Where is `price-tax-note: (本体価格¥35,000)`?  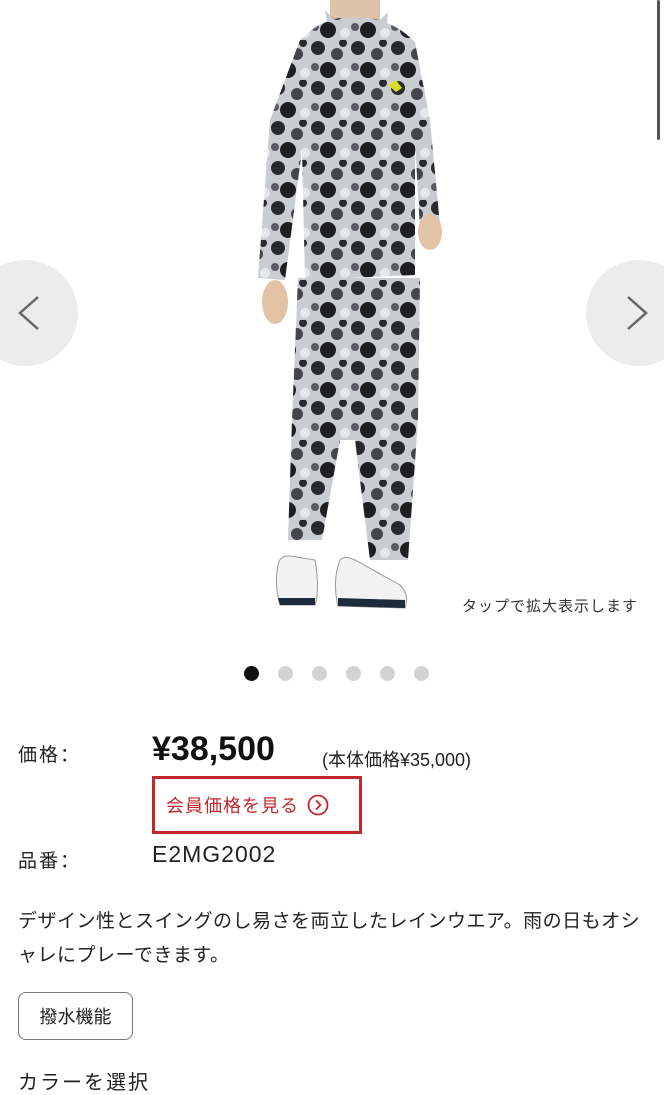 price-tax-note: (本体価格¥35,000) is located at coordinates (397, 760).